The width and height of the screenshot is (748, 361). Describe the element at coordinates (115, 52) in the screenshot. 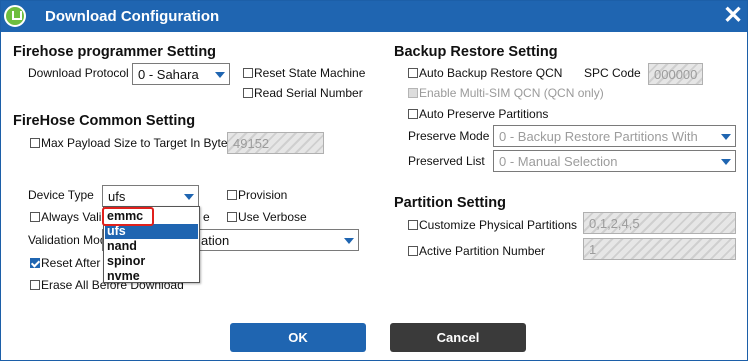

I see `firehose-programmer-heading: Firehose programmer Setting` at that location.